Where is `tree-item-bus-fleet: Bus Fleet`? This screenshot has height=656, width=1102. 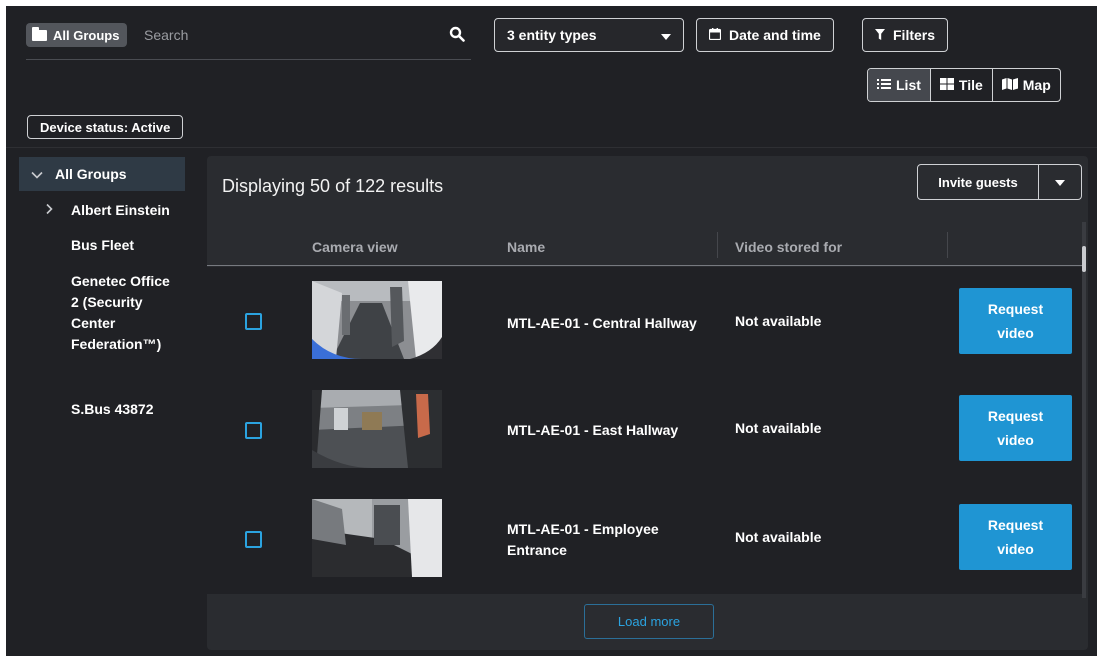 tree-item-bus-fleet: Bus Fleet is located at coordinates (131, 245).